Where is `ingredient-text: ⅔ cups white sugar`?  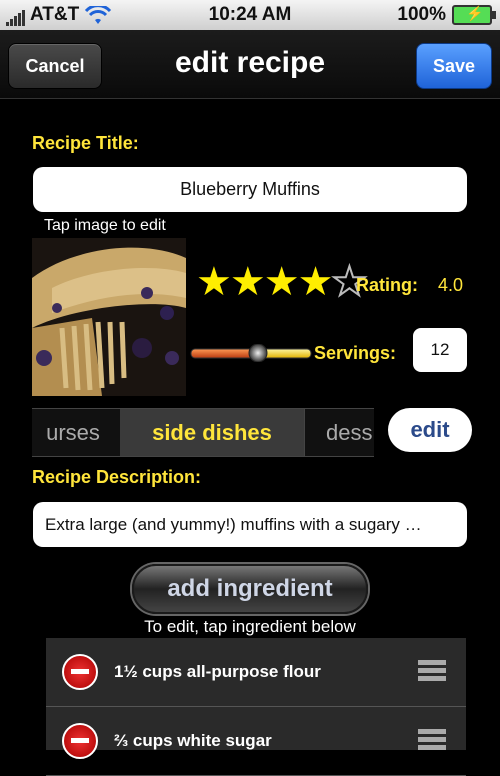
ingredient-text: ⅔ cups white sugar is located at coordinates (193, 740).